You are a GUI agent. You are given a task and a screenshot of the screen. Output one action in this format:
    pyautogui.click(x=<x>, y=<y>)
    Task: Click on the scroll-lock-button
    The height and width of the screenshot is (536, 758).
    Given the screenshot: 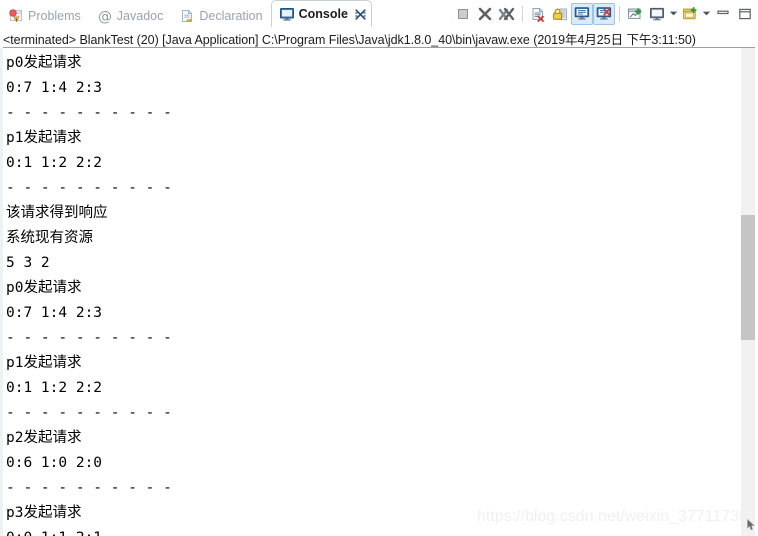 What is the action you would take?
    pyautogui.click(x=560, y=14)
    